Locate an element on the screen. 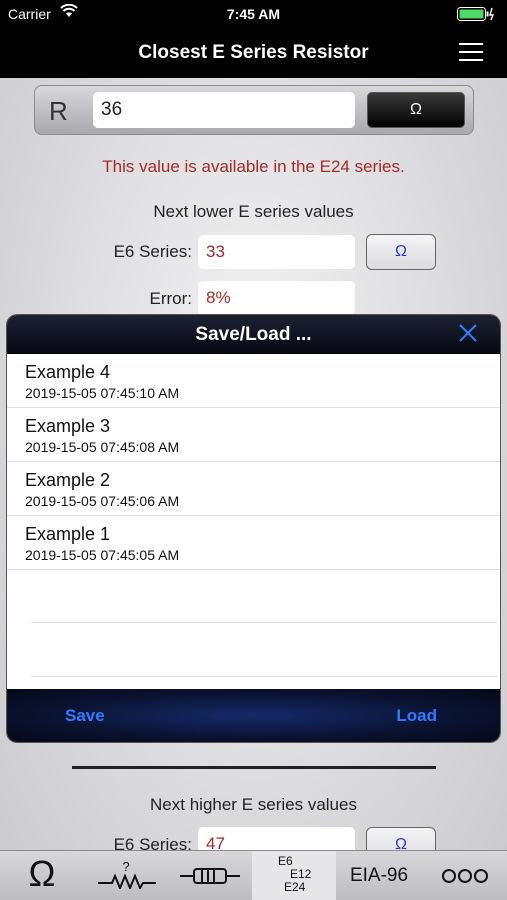 The height and width of the screenshot is (900, 507). ohm-icon: Ω is located at coordinates (42, 873).